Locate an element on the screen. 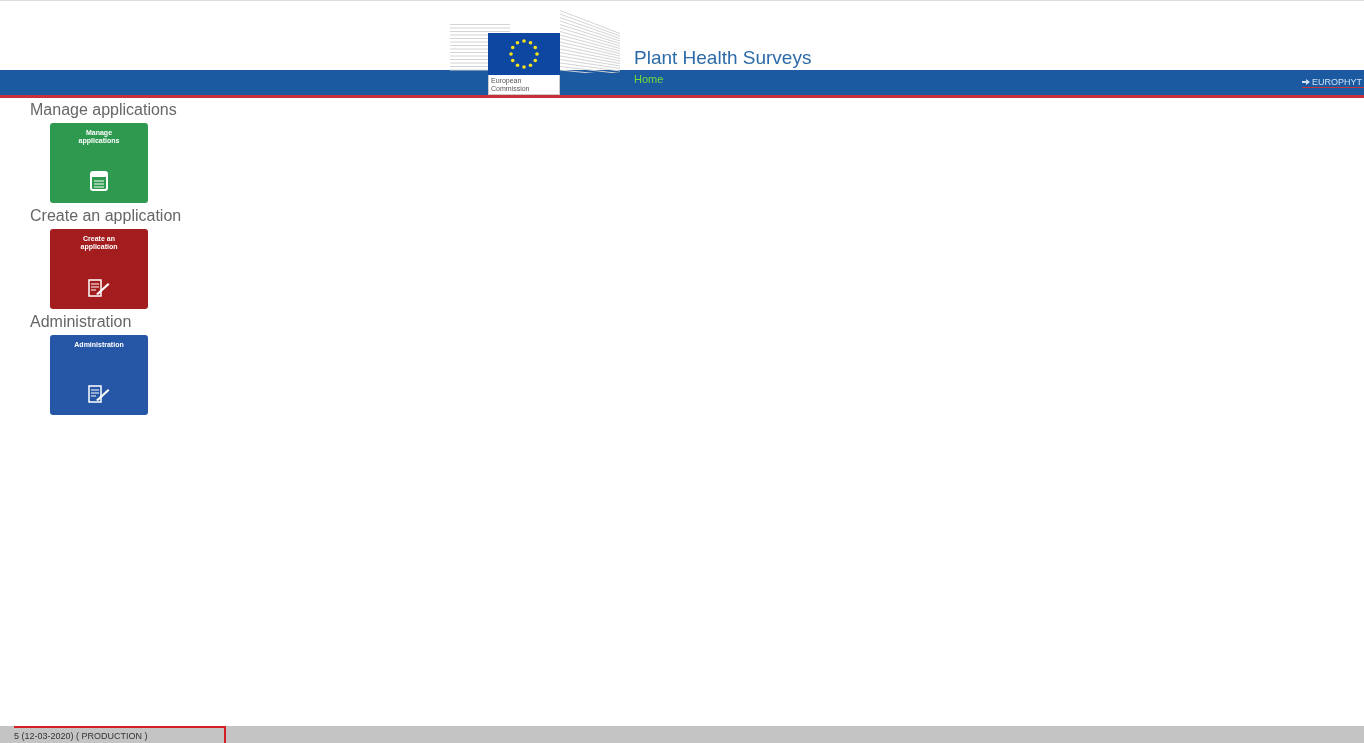 Image resolution: width=1364 pixels, height=743 pixels. section-heading: Manage applications is located at coordinates (104, 110).